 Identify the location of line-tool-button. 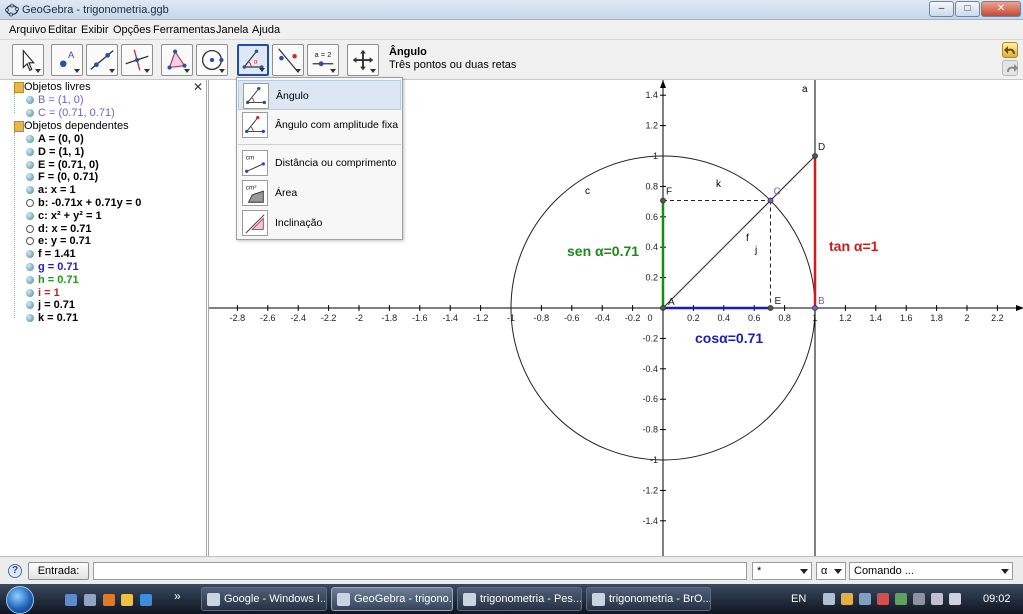
(102, 60).